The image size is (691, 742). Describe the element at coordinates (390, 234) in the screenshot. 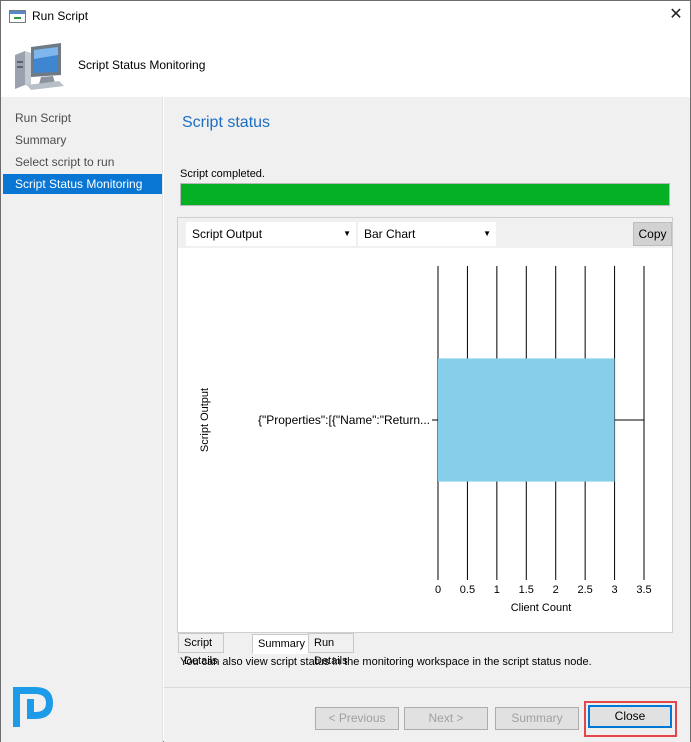

I see `chart-type-select-value: Bar Chart` at that location.